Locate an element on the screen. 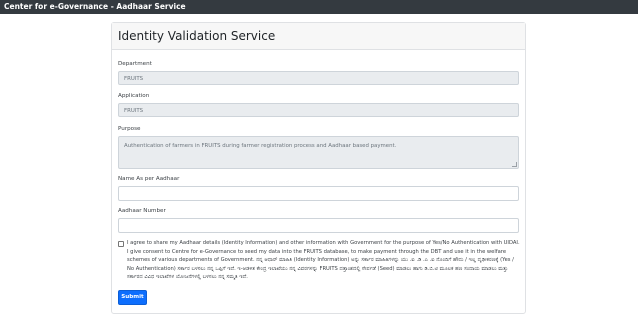  page-title: Identity Validation Service is located at coordinates (197, 36).